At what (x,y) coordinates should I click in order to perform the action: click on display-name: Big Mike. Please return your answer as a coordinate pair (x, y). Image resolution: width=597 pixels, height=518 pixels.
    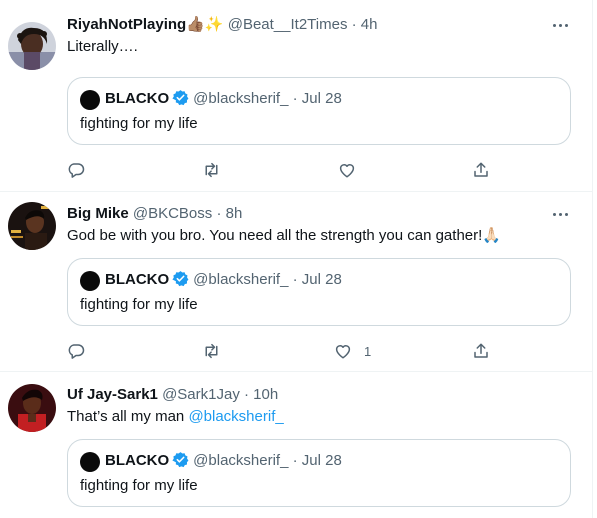
    Looking at the image, I should click on (98, 213).